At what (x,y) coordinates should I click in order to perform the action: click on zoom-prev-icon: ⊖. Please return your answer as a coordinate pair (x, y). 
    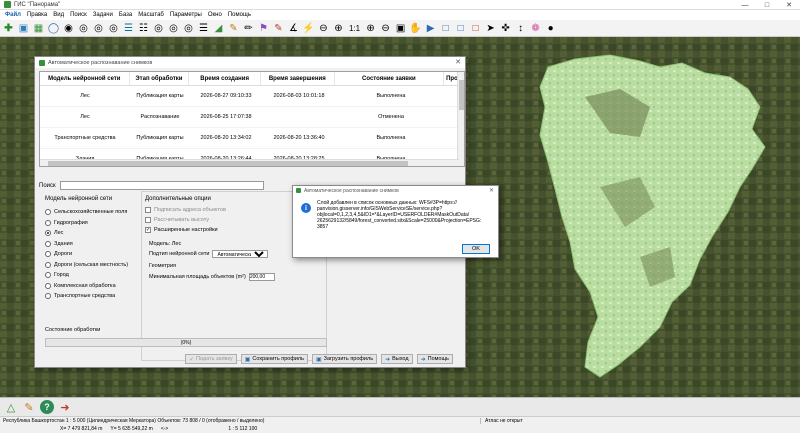
    Looking at the image, I should click on (385, 28).